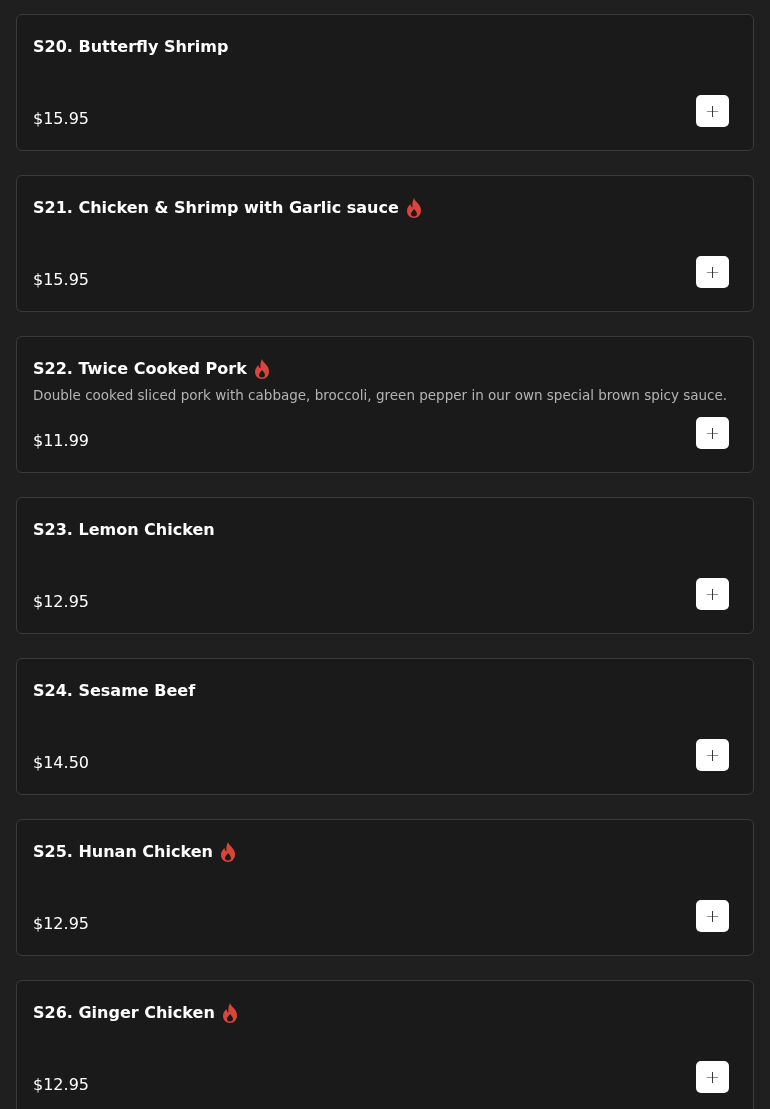 This screenshot has width=770, height=1109. Describe the element at coordinates (124, 530) in the screenshot. I see `item-title: S23. Lemon Chicken` at that location.